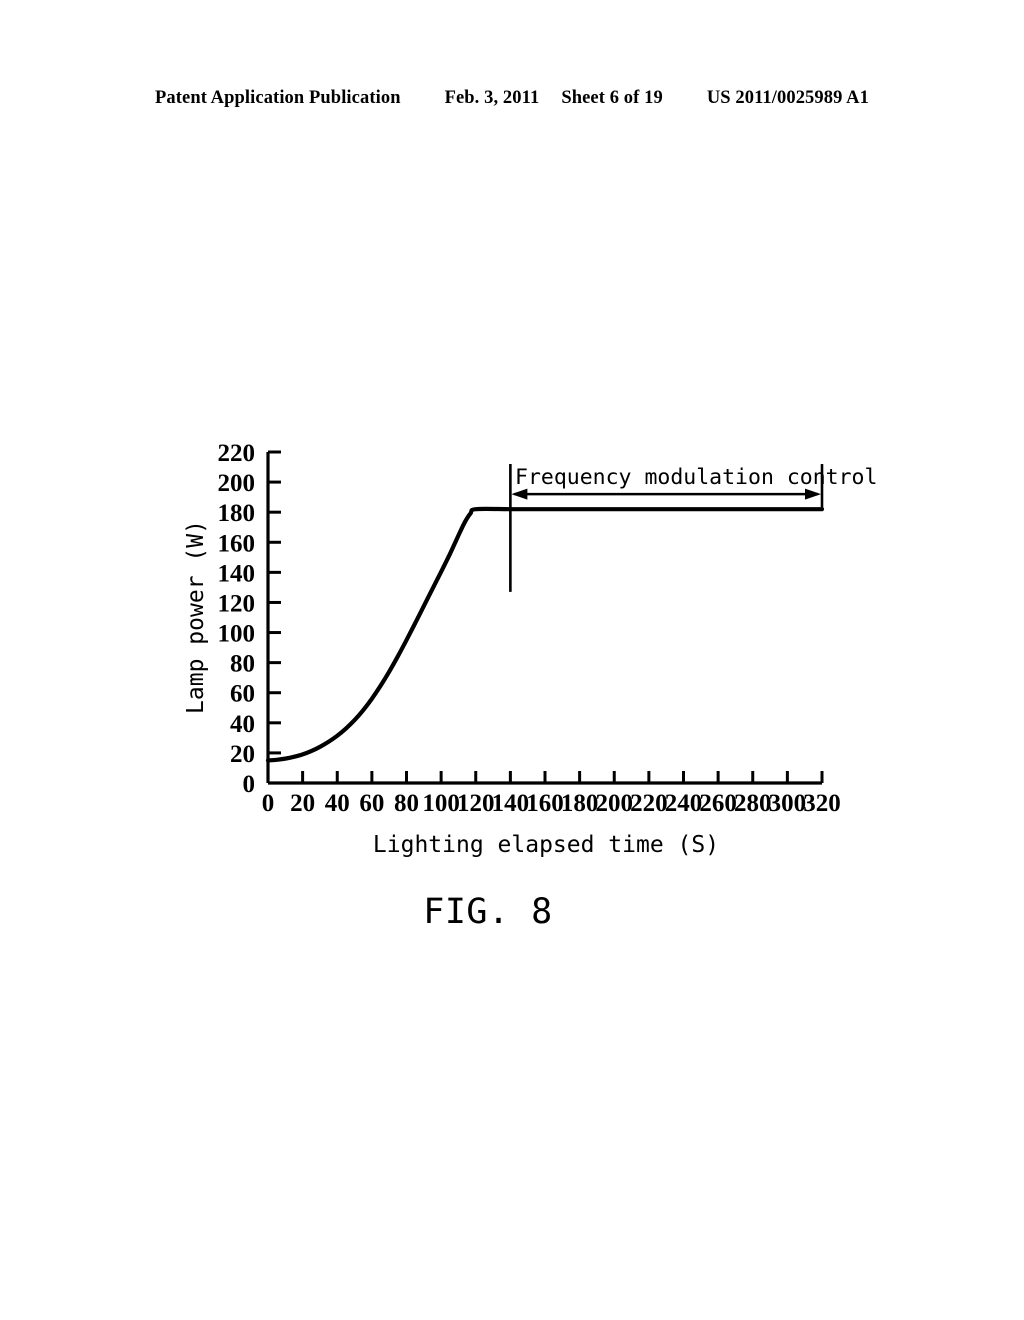  I want to click on x-axis-ticks, so click(545, 777).